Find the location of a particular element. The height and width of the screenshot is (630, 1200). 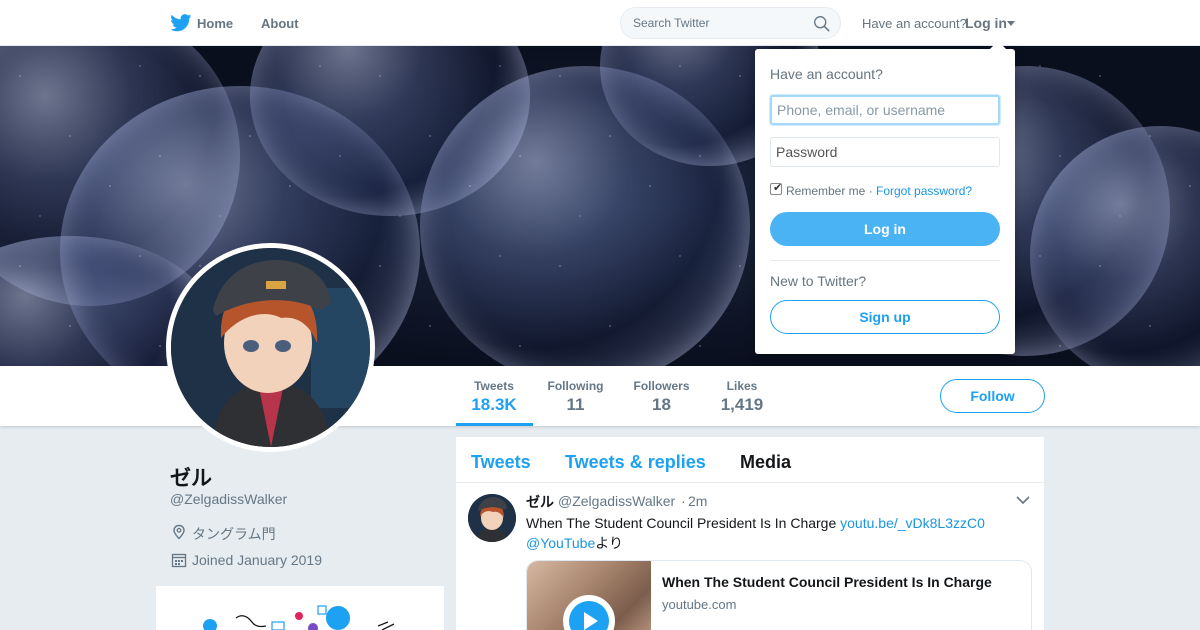

tab-tweets: Tweets is located at coordinates (501, 462).